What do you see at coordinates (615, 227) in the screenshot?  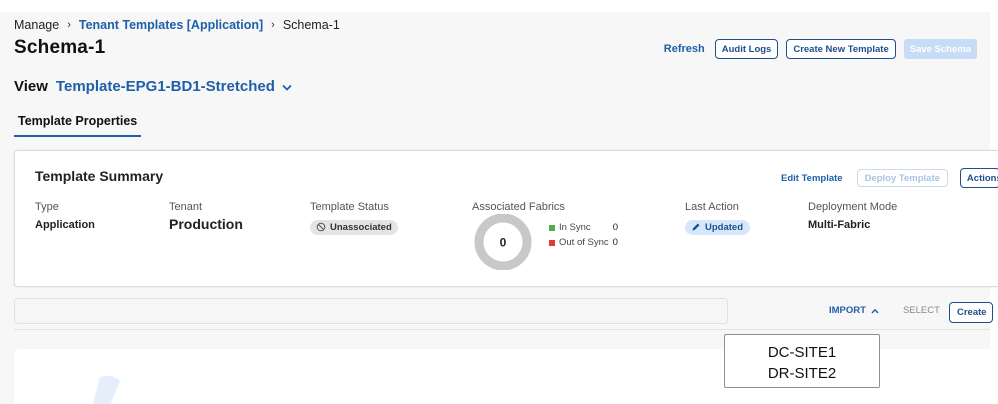 I see `in-sync-count: 0` at bounding box center [615, 227].